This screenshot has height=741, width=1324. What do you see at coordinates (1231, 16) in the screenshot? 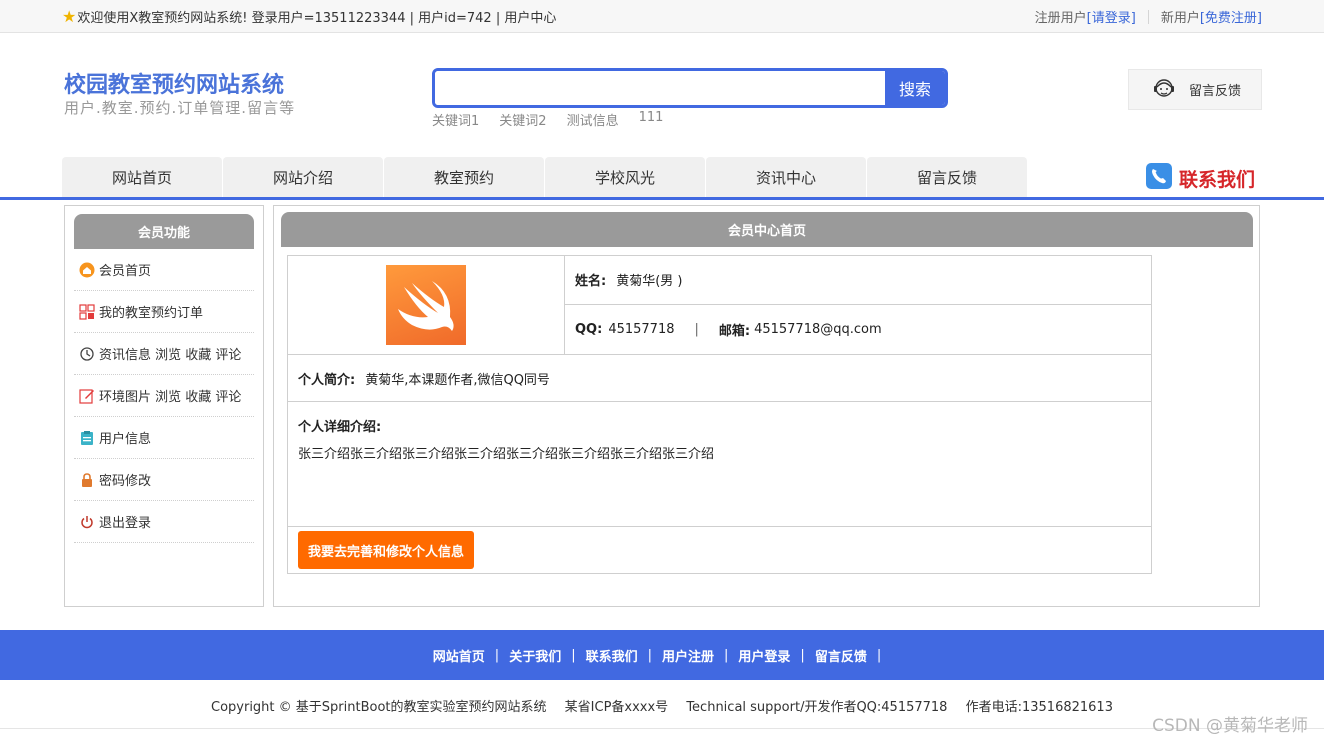
I see `register-link: [免费注册]` at bounding box center [1231, 16].